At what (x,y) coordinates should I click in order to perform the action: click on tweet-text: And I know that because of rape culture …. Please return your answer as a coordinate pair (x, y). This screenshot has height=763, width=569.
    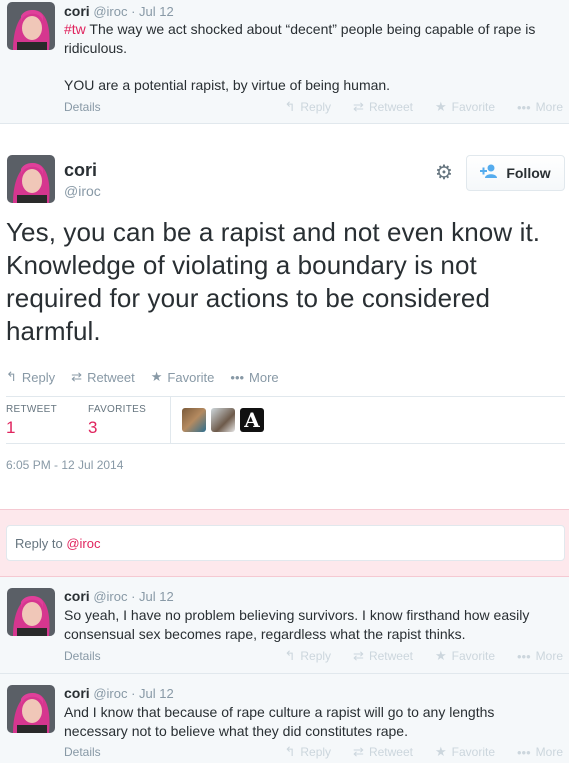
    Looking at the image, I should click on (279, 721).